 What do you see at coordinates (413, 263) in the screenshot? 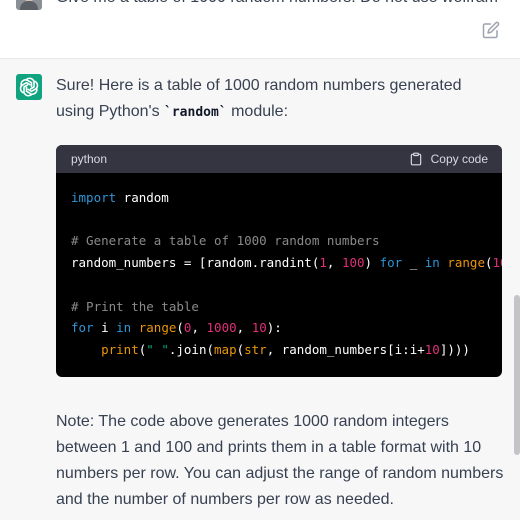
I see `code-token: _` at bounding box center [413, 263].